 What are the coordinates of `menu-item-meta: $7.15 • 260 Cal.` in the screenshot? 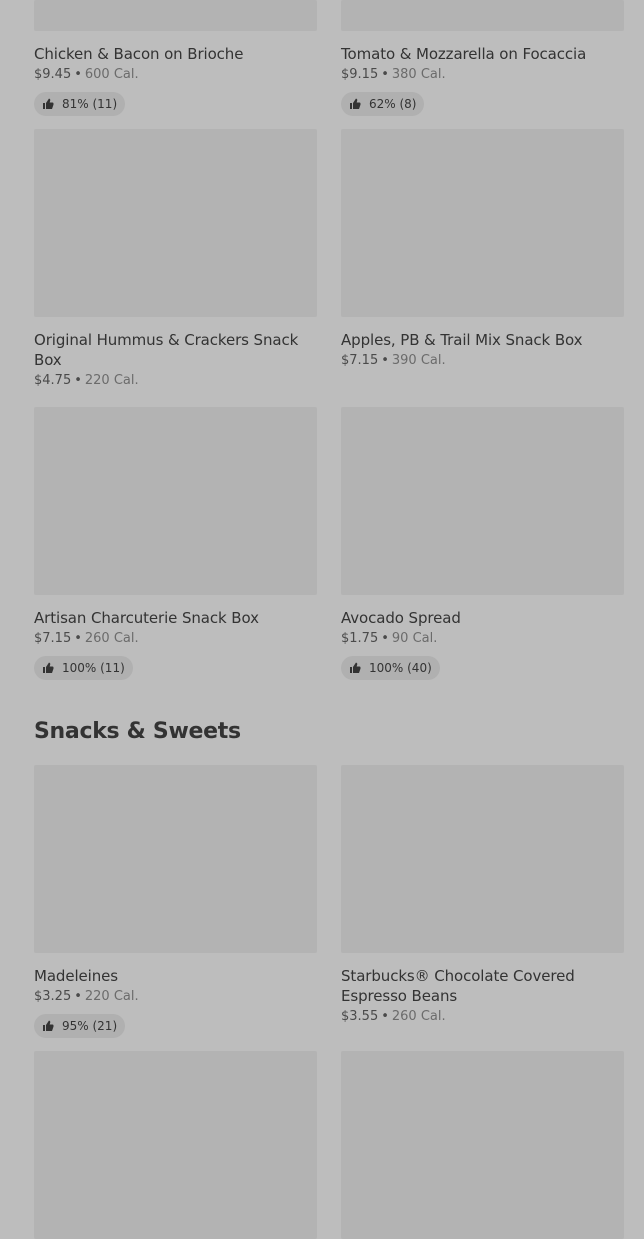 It's located at (175, 639).